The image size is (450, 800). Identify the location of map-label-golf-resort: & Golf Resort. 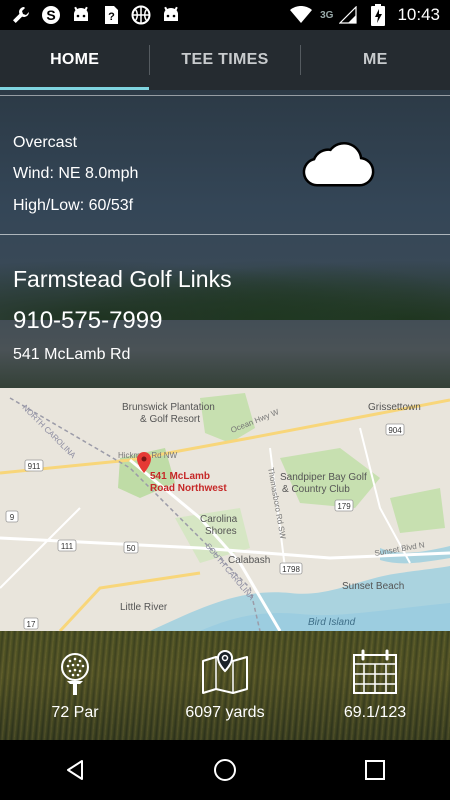
(170, 419).